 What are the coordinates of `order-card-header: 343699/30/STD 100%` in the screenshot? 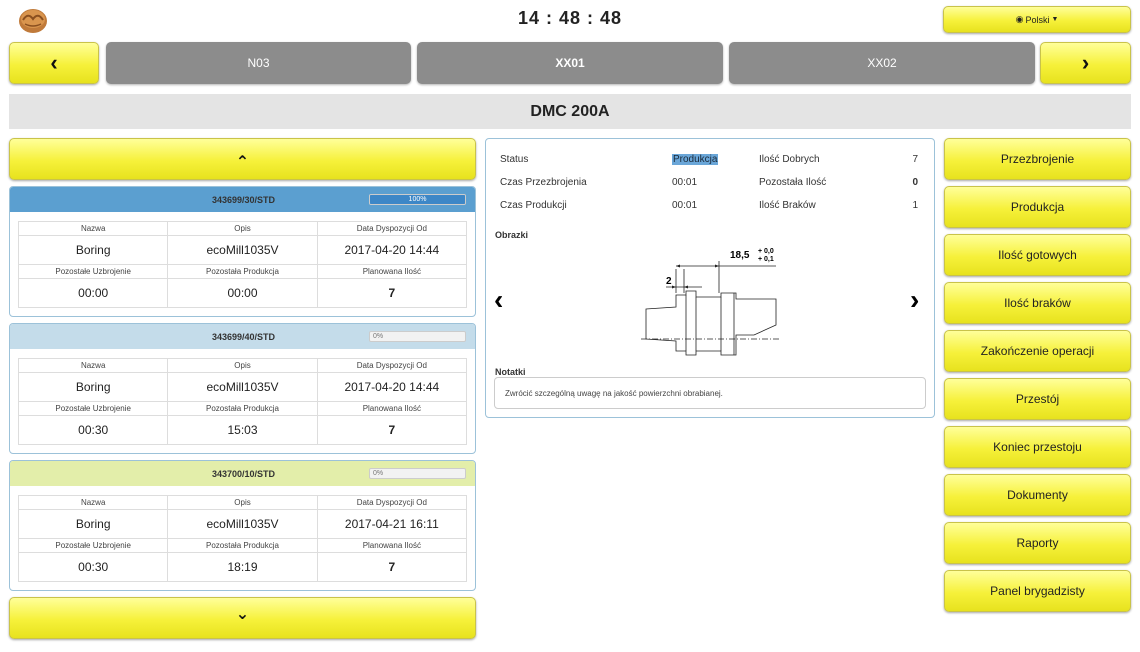 It's located at (242, 199).